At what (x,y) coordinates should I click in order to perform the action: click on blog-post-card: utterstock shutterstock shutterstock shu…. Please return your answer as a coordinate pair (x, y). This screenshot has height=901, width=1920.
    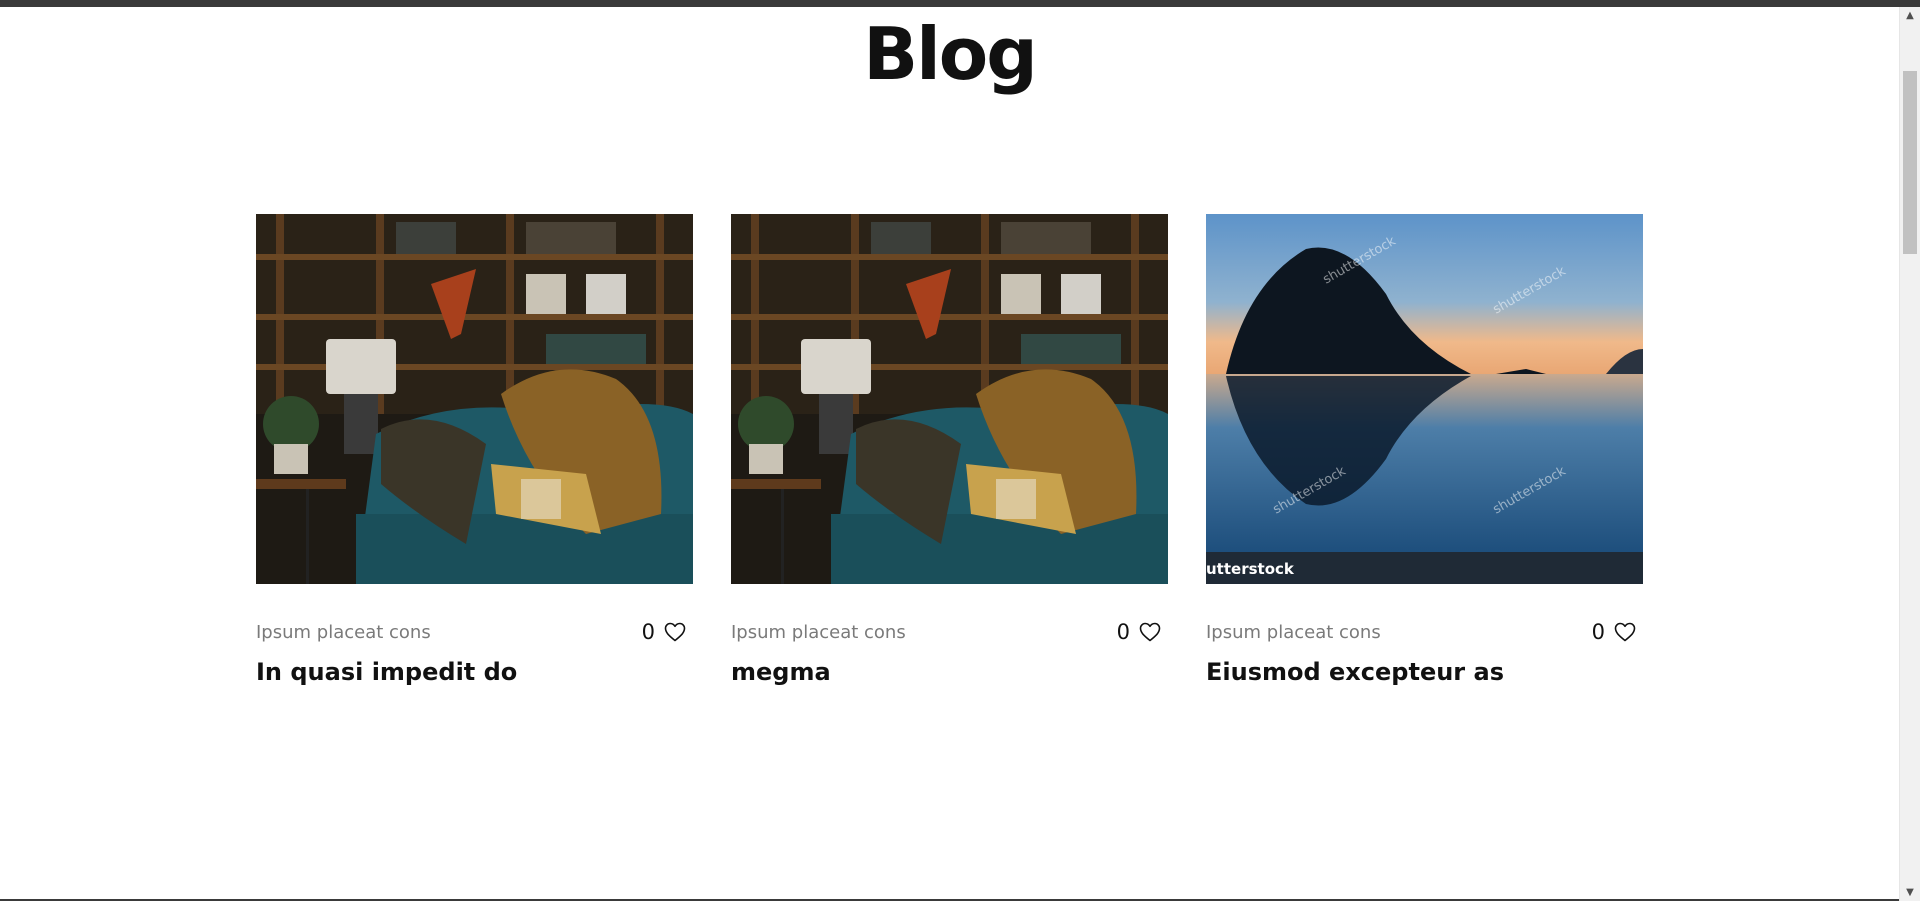
    Looking at the image, I should click on (1424, 450).